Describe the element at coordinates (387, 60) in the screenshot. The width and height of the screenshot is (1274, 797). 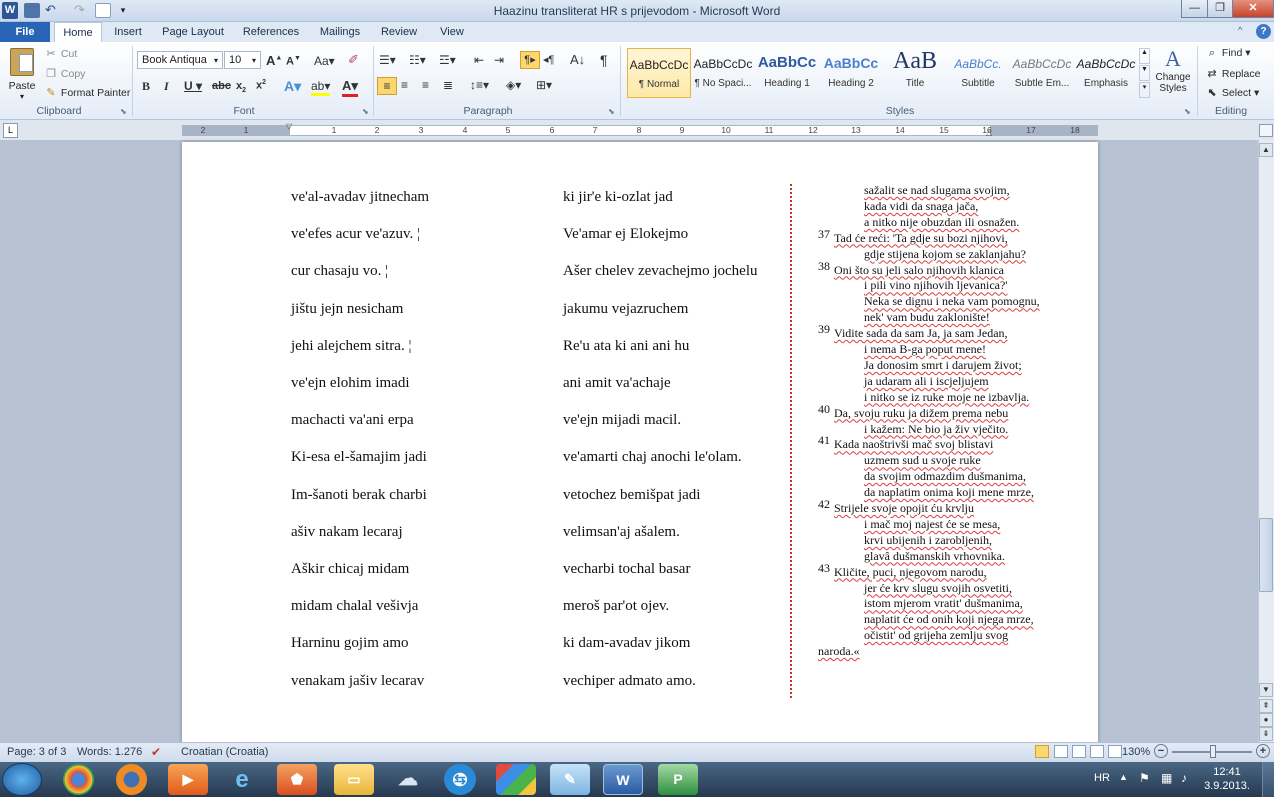
I see `bullets-icon: ☰▾` at that location.